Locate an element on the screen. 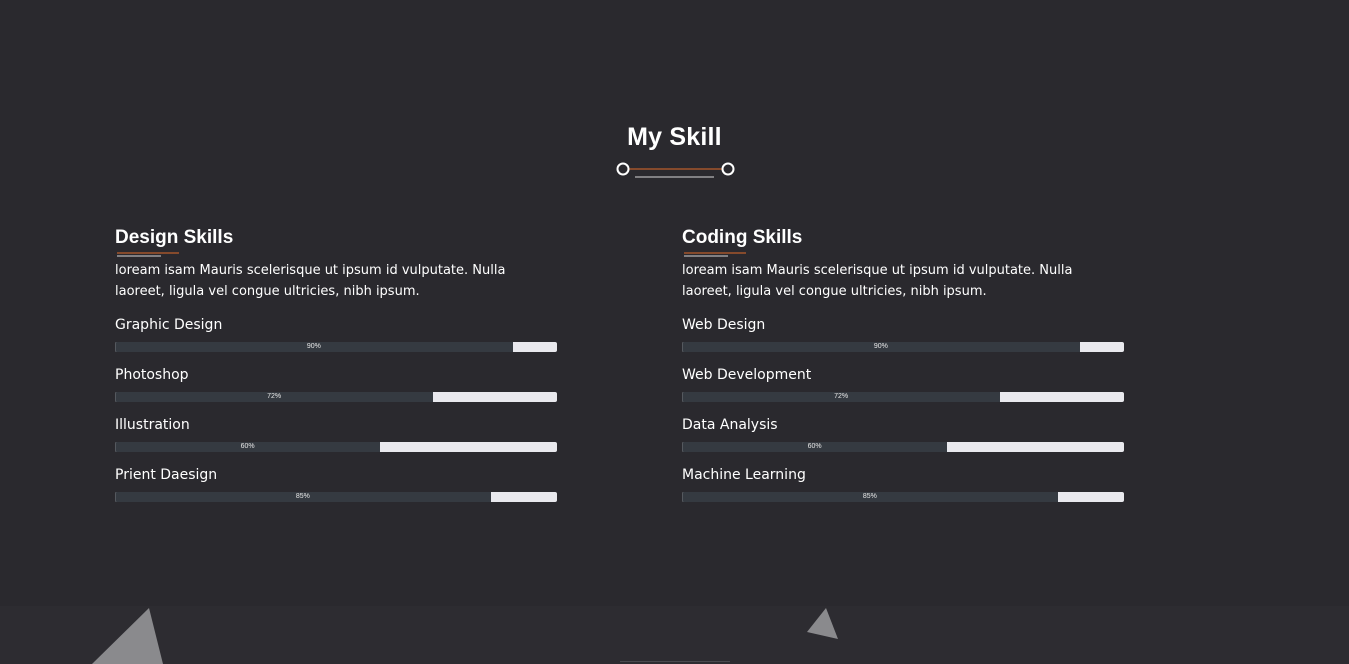 This screenshot has height=664, width=1349. skill-name: Data Analysis is located at coordinates (730, 425).